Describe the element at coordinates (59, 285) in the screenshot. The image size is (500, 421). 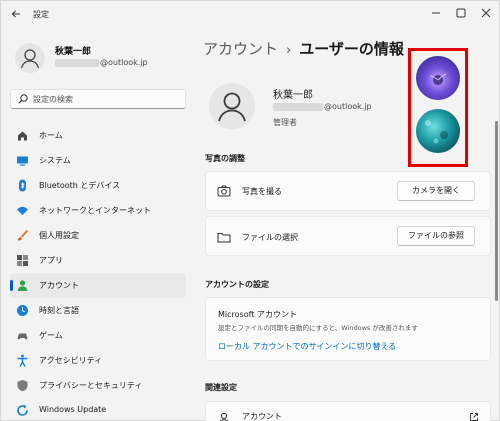
I see `sidebar-item-label: アカウント` at that location.